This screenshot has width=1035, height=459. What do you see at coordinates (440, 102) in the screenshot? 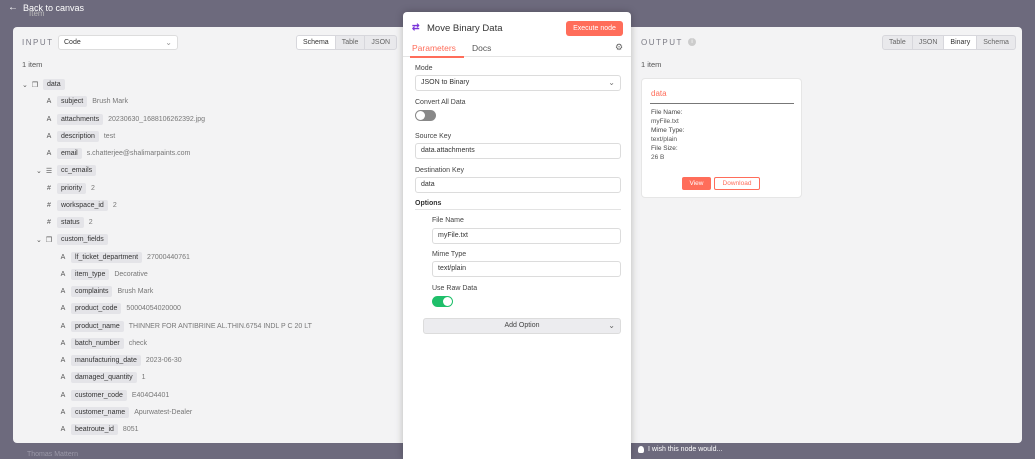
I see `convert-all-label: Convert All Data` at bounding box center [440, 102].